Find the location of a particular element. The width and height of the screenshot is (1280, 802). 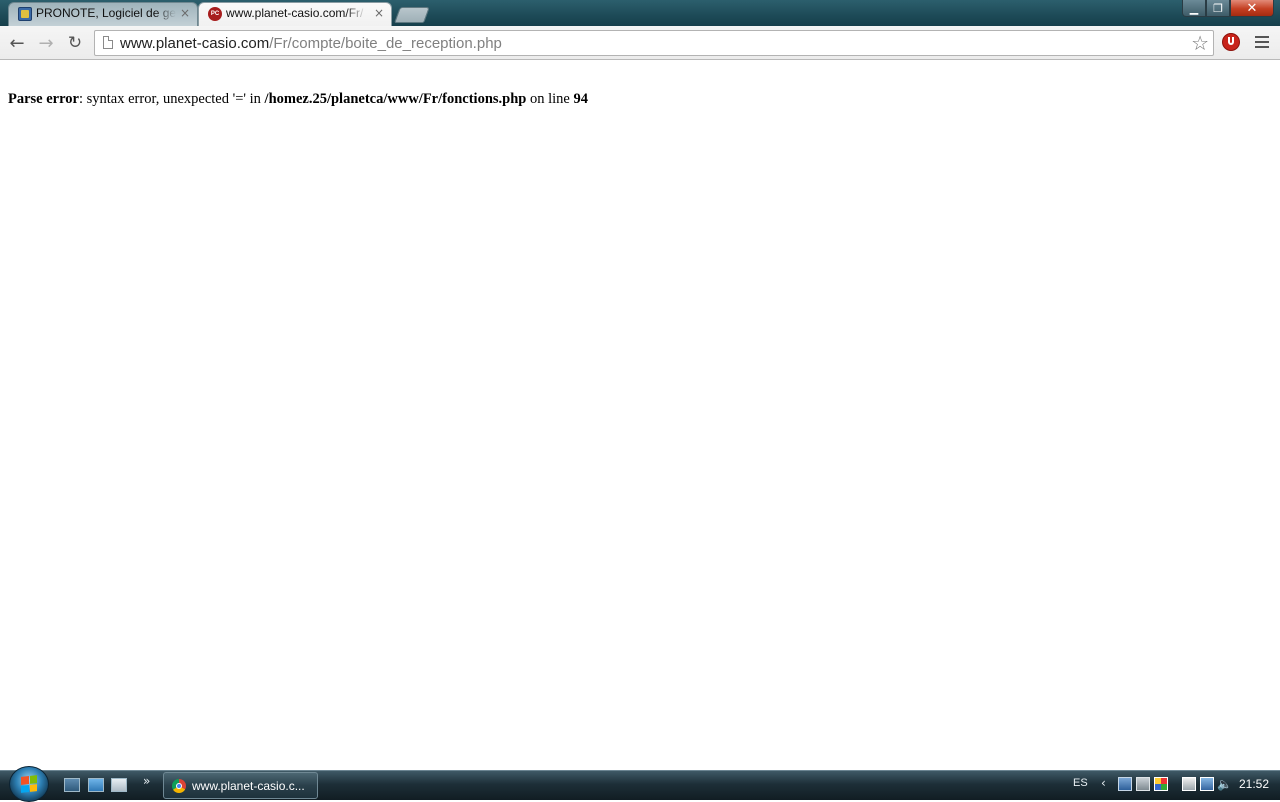

volume-icon: 🔈 is located at coordinates (1224, 784).